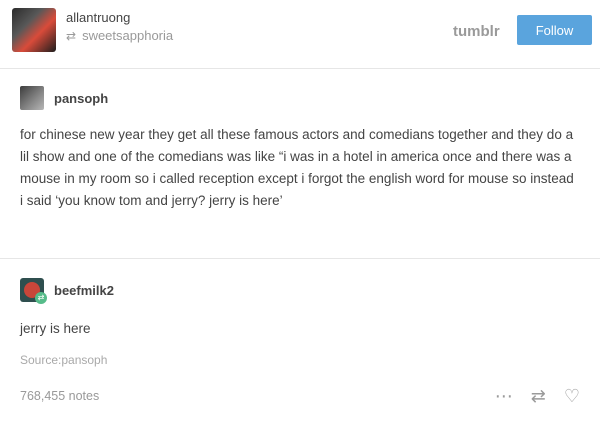 The height and width of the screenshot is (421, 600). What do you see at coordinates (81, 98) in the screenshot?
I see `blog-name: pansoph` at bounding box center [81, 98].